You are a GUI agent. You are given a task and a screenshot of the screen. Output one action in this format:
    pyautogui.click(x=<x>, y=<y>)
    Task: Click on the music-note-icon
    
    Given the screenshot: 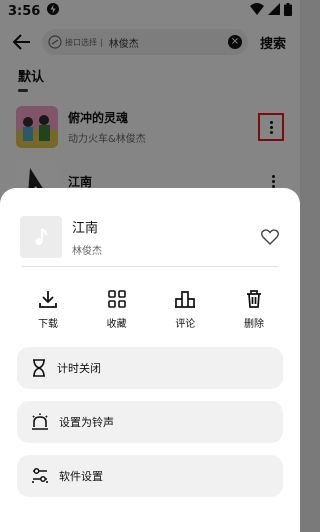 What is the action you would take?
    pyautogui.click(x=41, y=237)
    